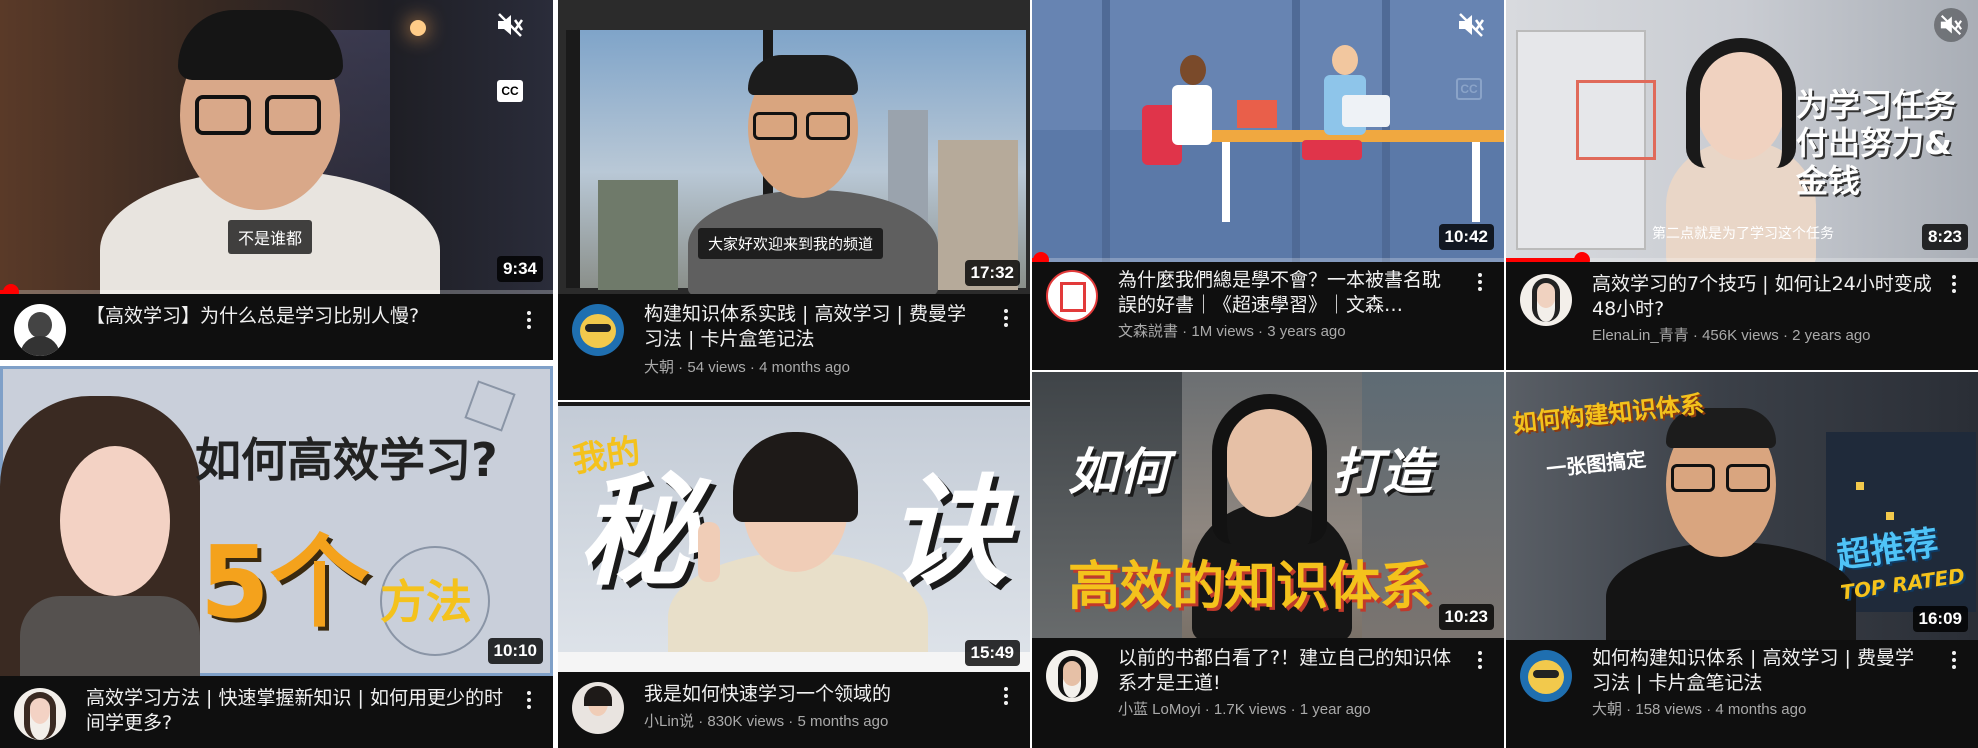  Describe the element at coordinates (843, 721) in the screenshot. I see `upload-age: 5 months ago` at that location.